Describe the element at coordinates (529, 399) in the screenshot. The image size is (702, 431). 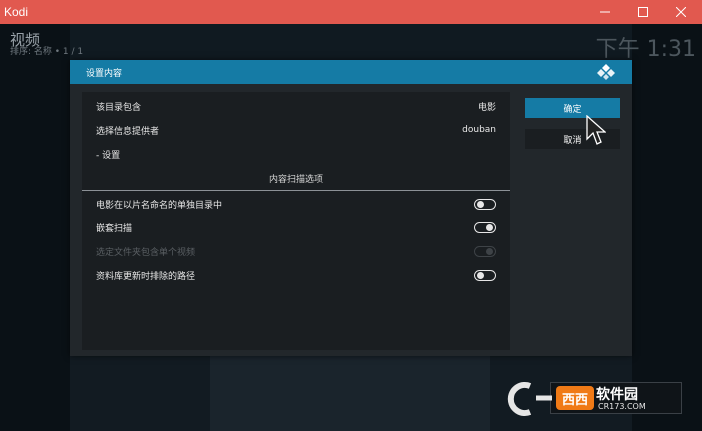
I see `watermark-logo-icon` at that location.